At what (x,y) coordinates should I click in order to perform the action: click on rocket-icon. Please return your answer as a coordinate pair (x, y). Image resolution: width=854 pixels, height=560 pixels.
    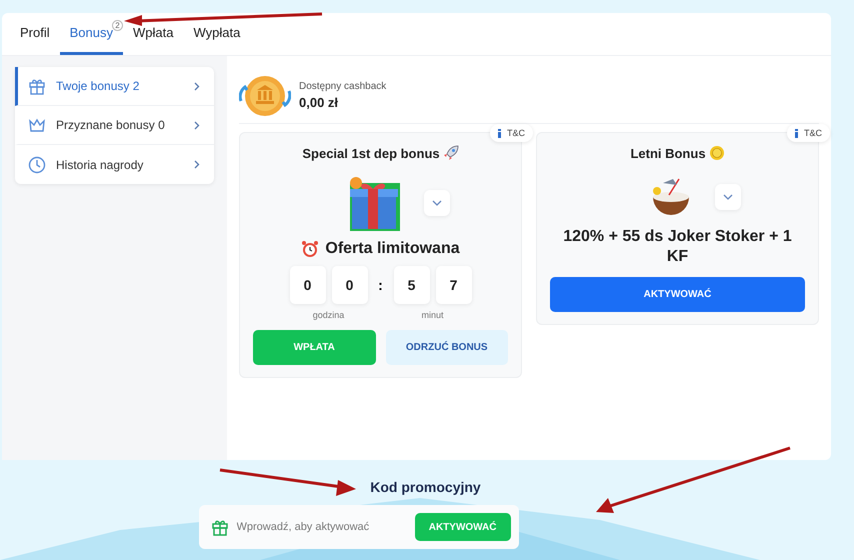
    Looking at the image, I should click on (450, 153).